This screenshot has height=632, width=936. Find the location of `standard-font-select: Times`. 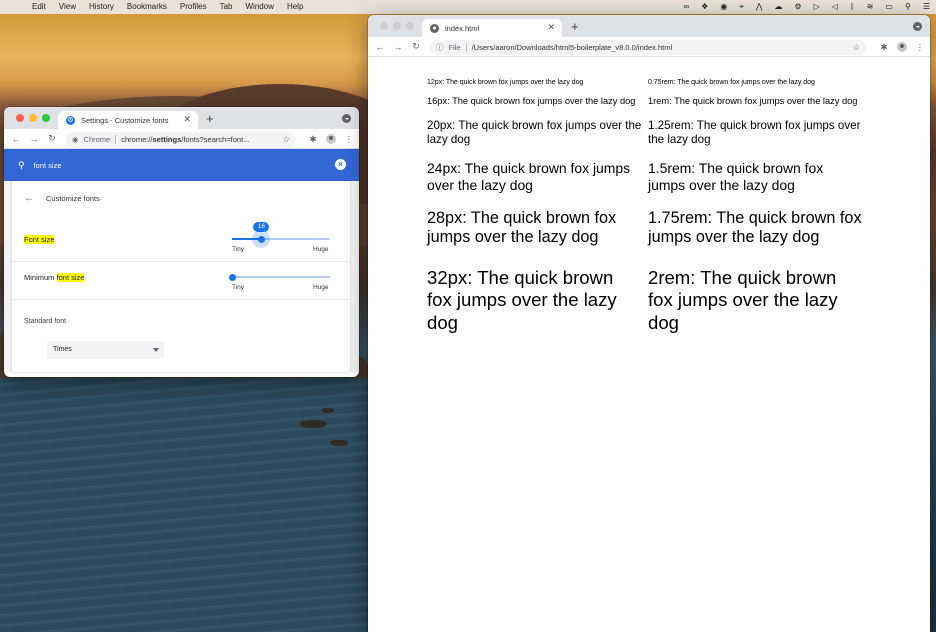

standard-font-select: Times is located at coordinates (105, 350).